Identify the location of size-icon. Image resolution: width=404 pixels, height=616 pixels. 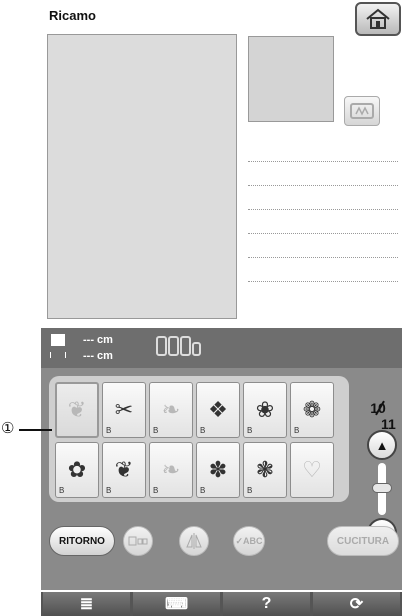
(58, 340).